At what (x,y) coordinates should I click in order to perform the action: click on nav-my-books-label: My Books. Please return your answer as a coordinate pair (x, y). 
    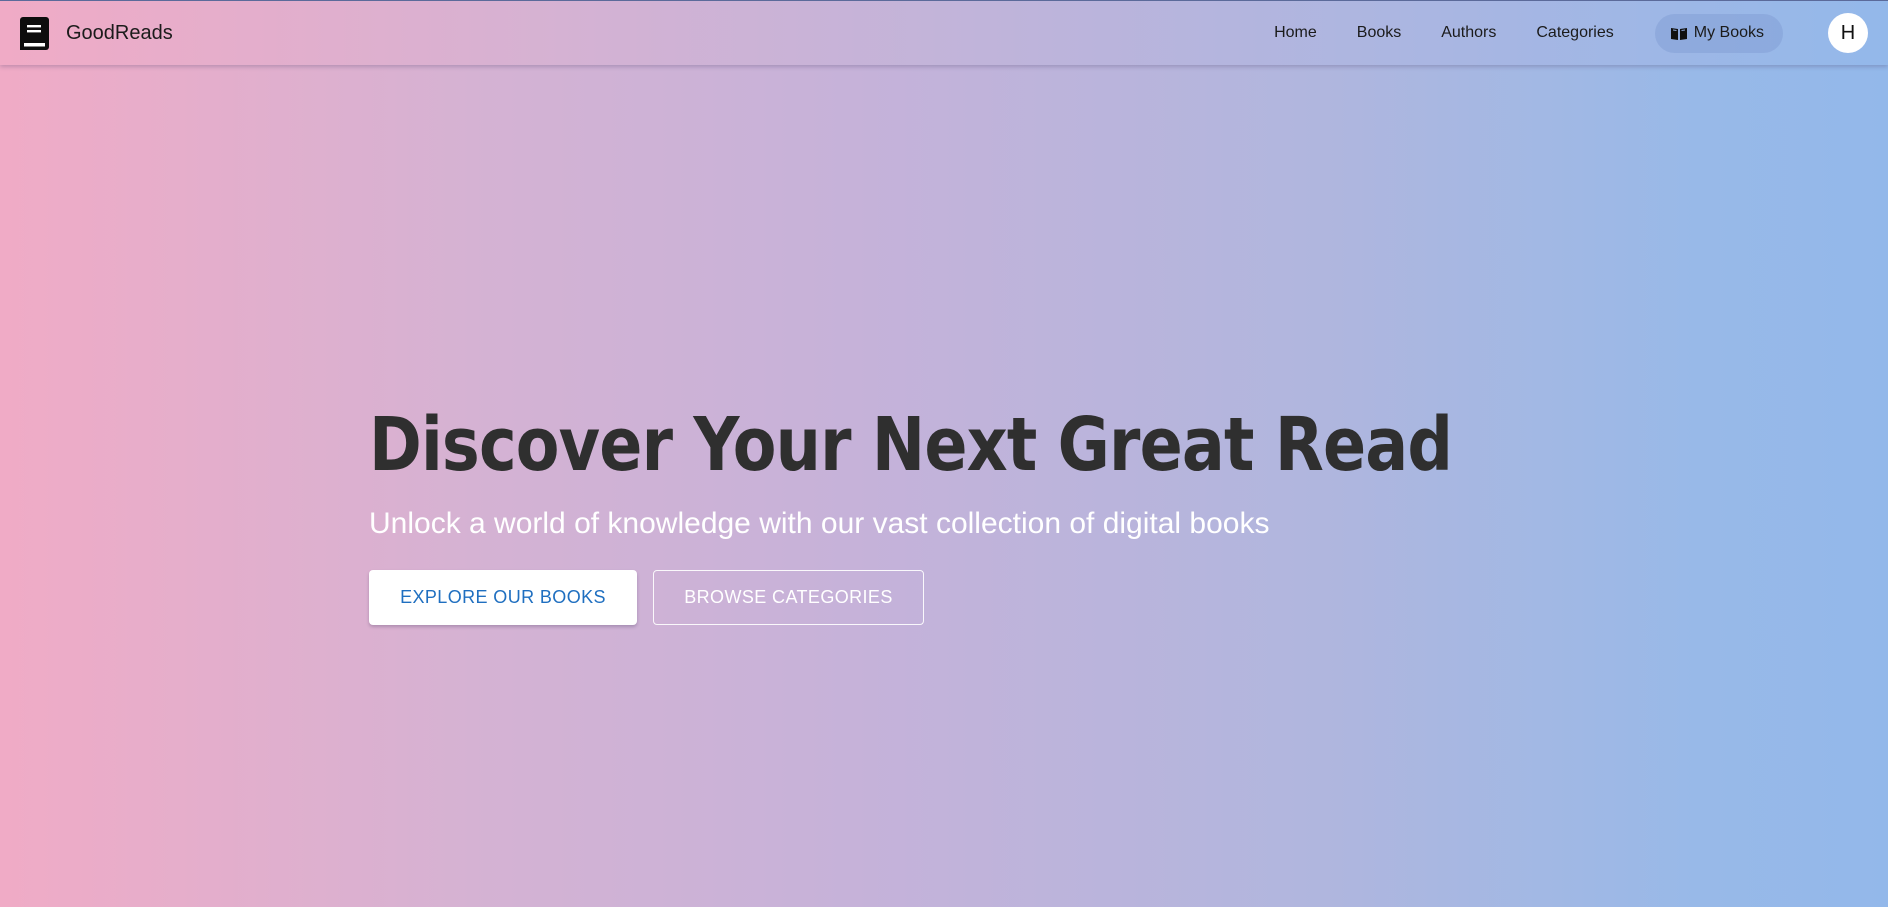
    Looking at the image, I should click on (1728, 32).